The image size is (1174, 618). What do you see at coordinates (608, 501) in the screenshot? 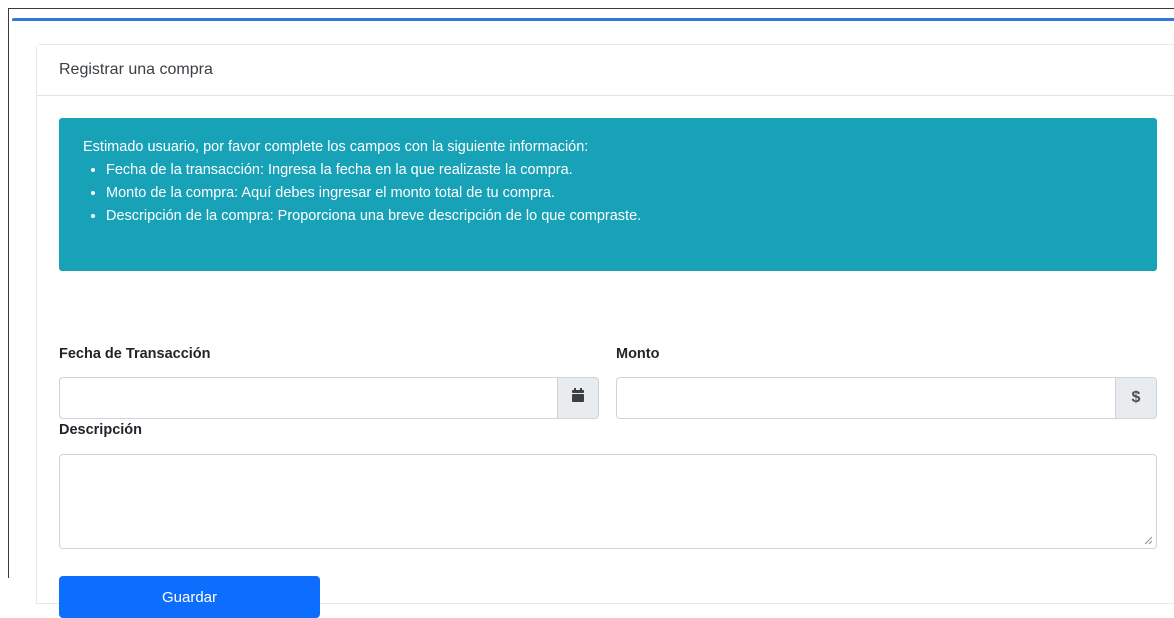
I see `descripcion-textarea` at bounding box center [608, 501].